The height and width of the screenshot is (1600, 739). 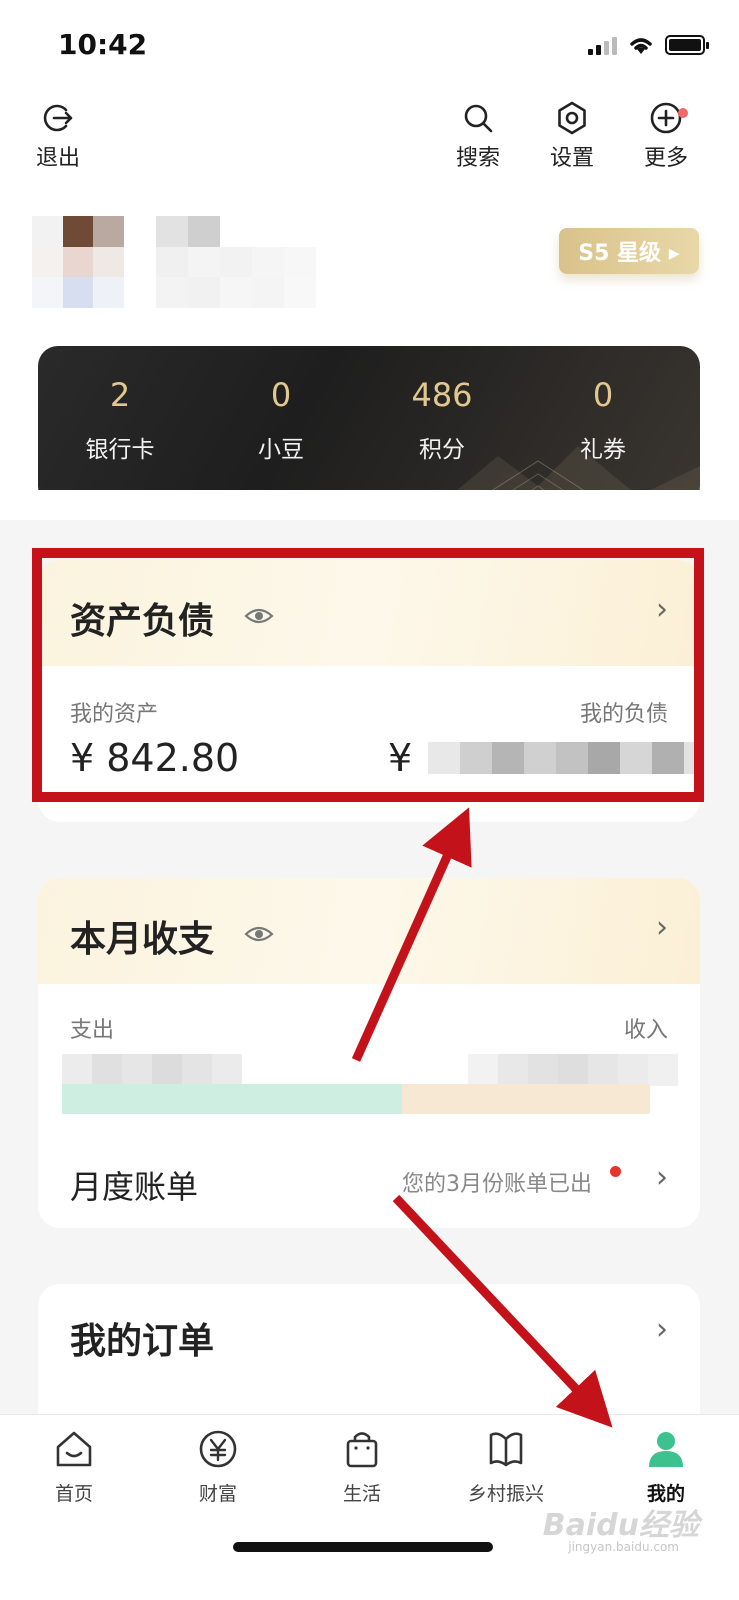 I want to click on nav-mine: 我的, so click(x=666, y=1466).